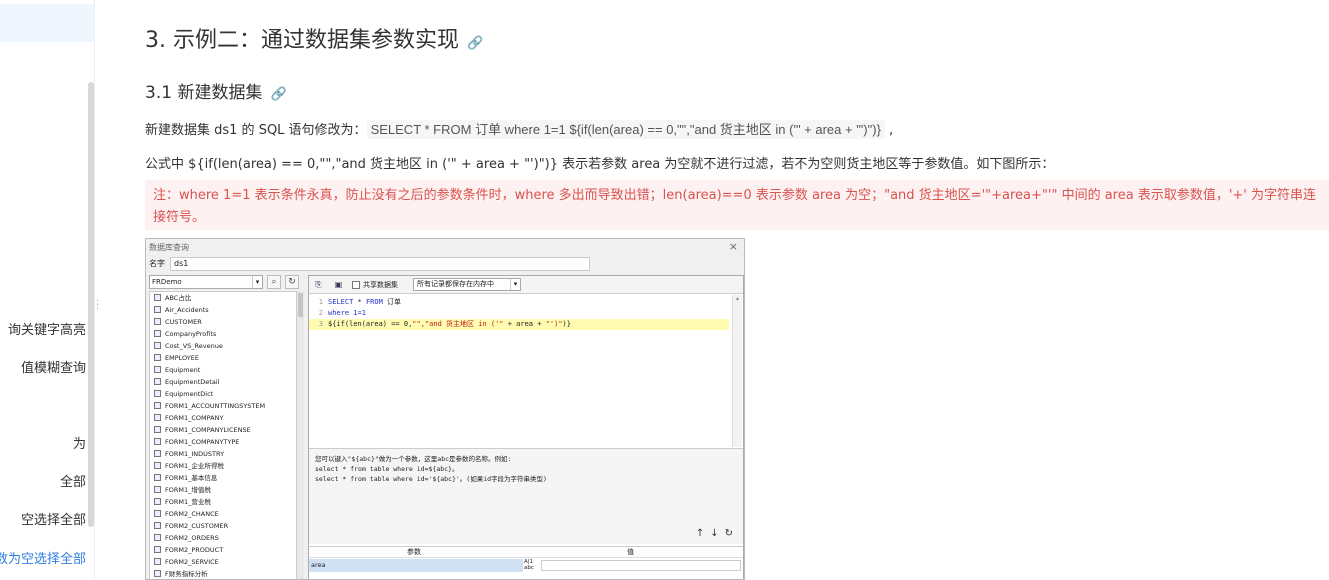 The width and height of the screenshot is (1329, 580). What do you see at coordinates (43, 557) in the screenshot?
I see `sidebar-item-param-empty-select-all: 数为空选择全部` at bounding box center [43, 557].